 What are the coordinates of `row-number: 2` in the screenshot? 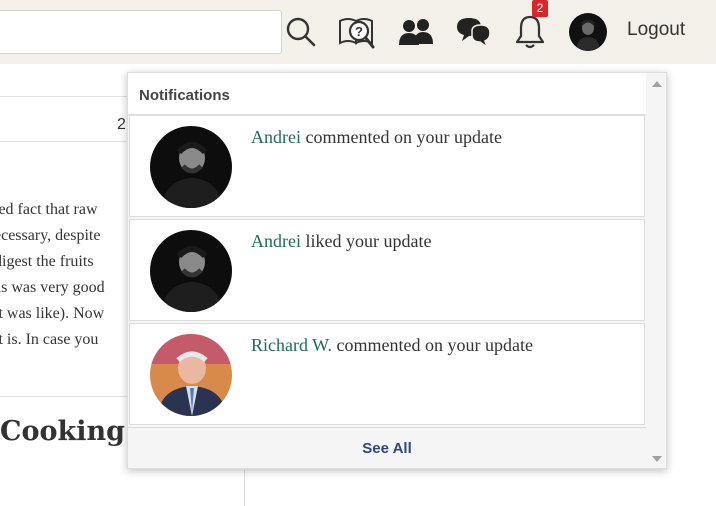 It's located at (121, 124).